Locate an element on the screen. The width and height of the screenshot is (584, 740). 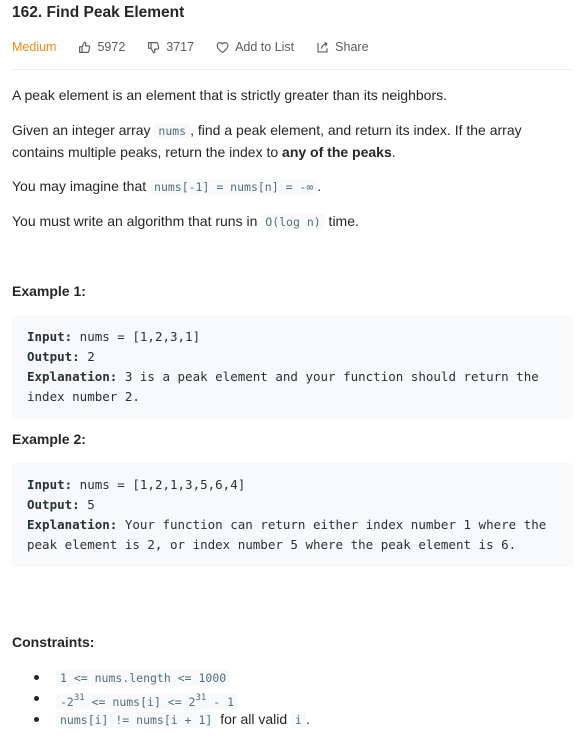
like-button: 5972 is located at coordinates (101, 47).